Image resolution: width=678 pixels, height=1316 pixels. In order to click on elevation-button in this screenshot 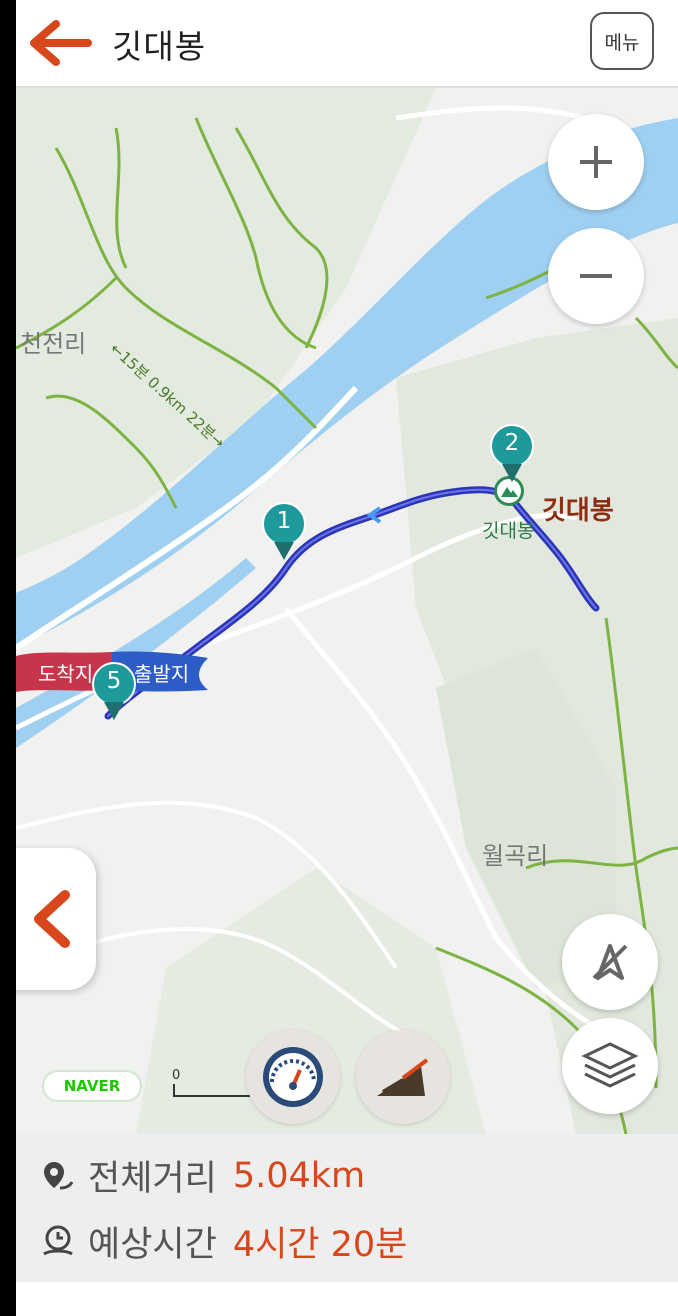, I will do `click(403, 1077)`.